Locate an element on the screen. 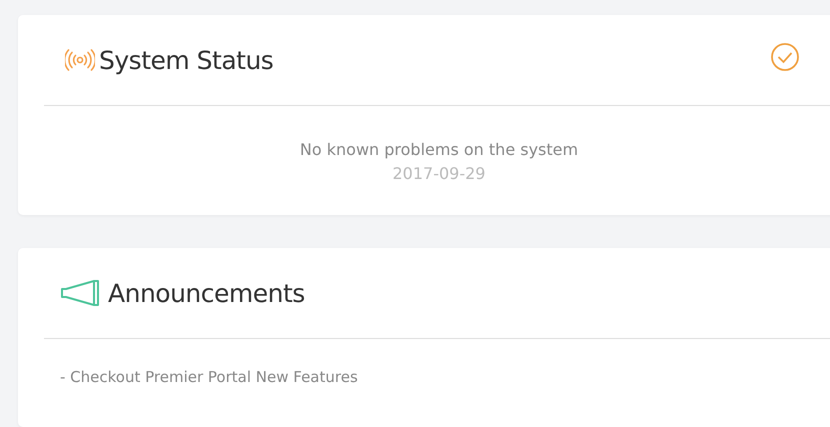 This screenshot has width=830, height=427. card-title: System Status is located at coordinates (186, 60).